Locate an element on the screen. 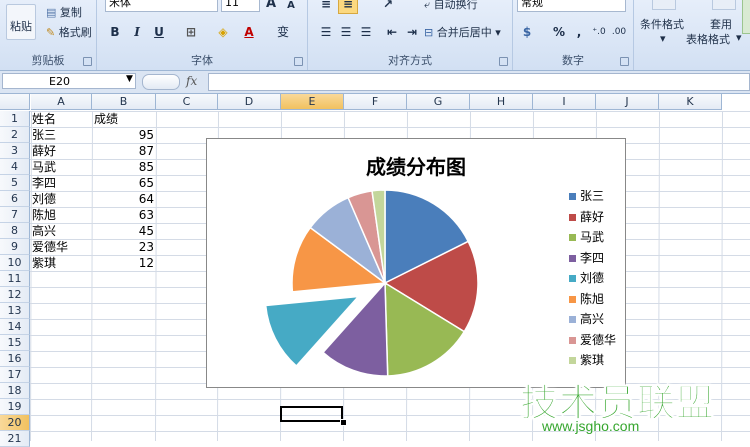  name-box: E20 is located at coordinates (69, 81).